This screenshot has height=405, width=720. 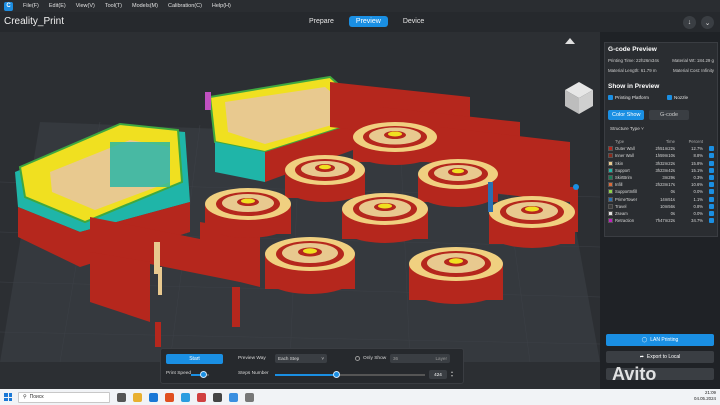 What do you see at coordinates (360, 397) in the screenshot?
I see `windows-taskbar: ⚲ Поиск 21:09 04.05.2024` at bounding box center [360, 397].